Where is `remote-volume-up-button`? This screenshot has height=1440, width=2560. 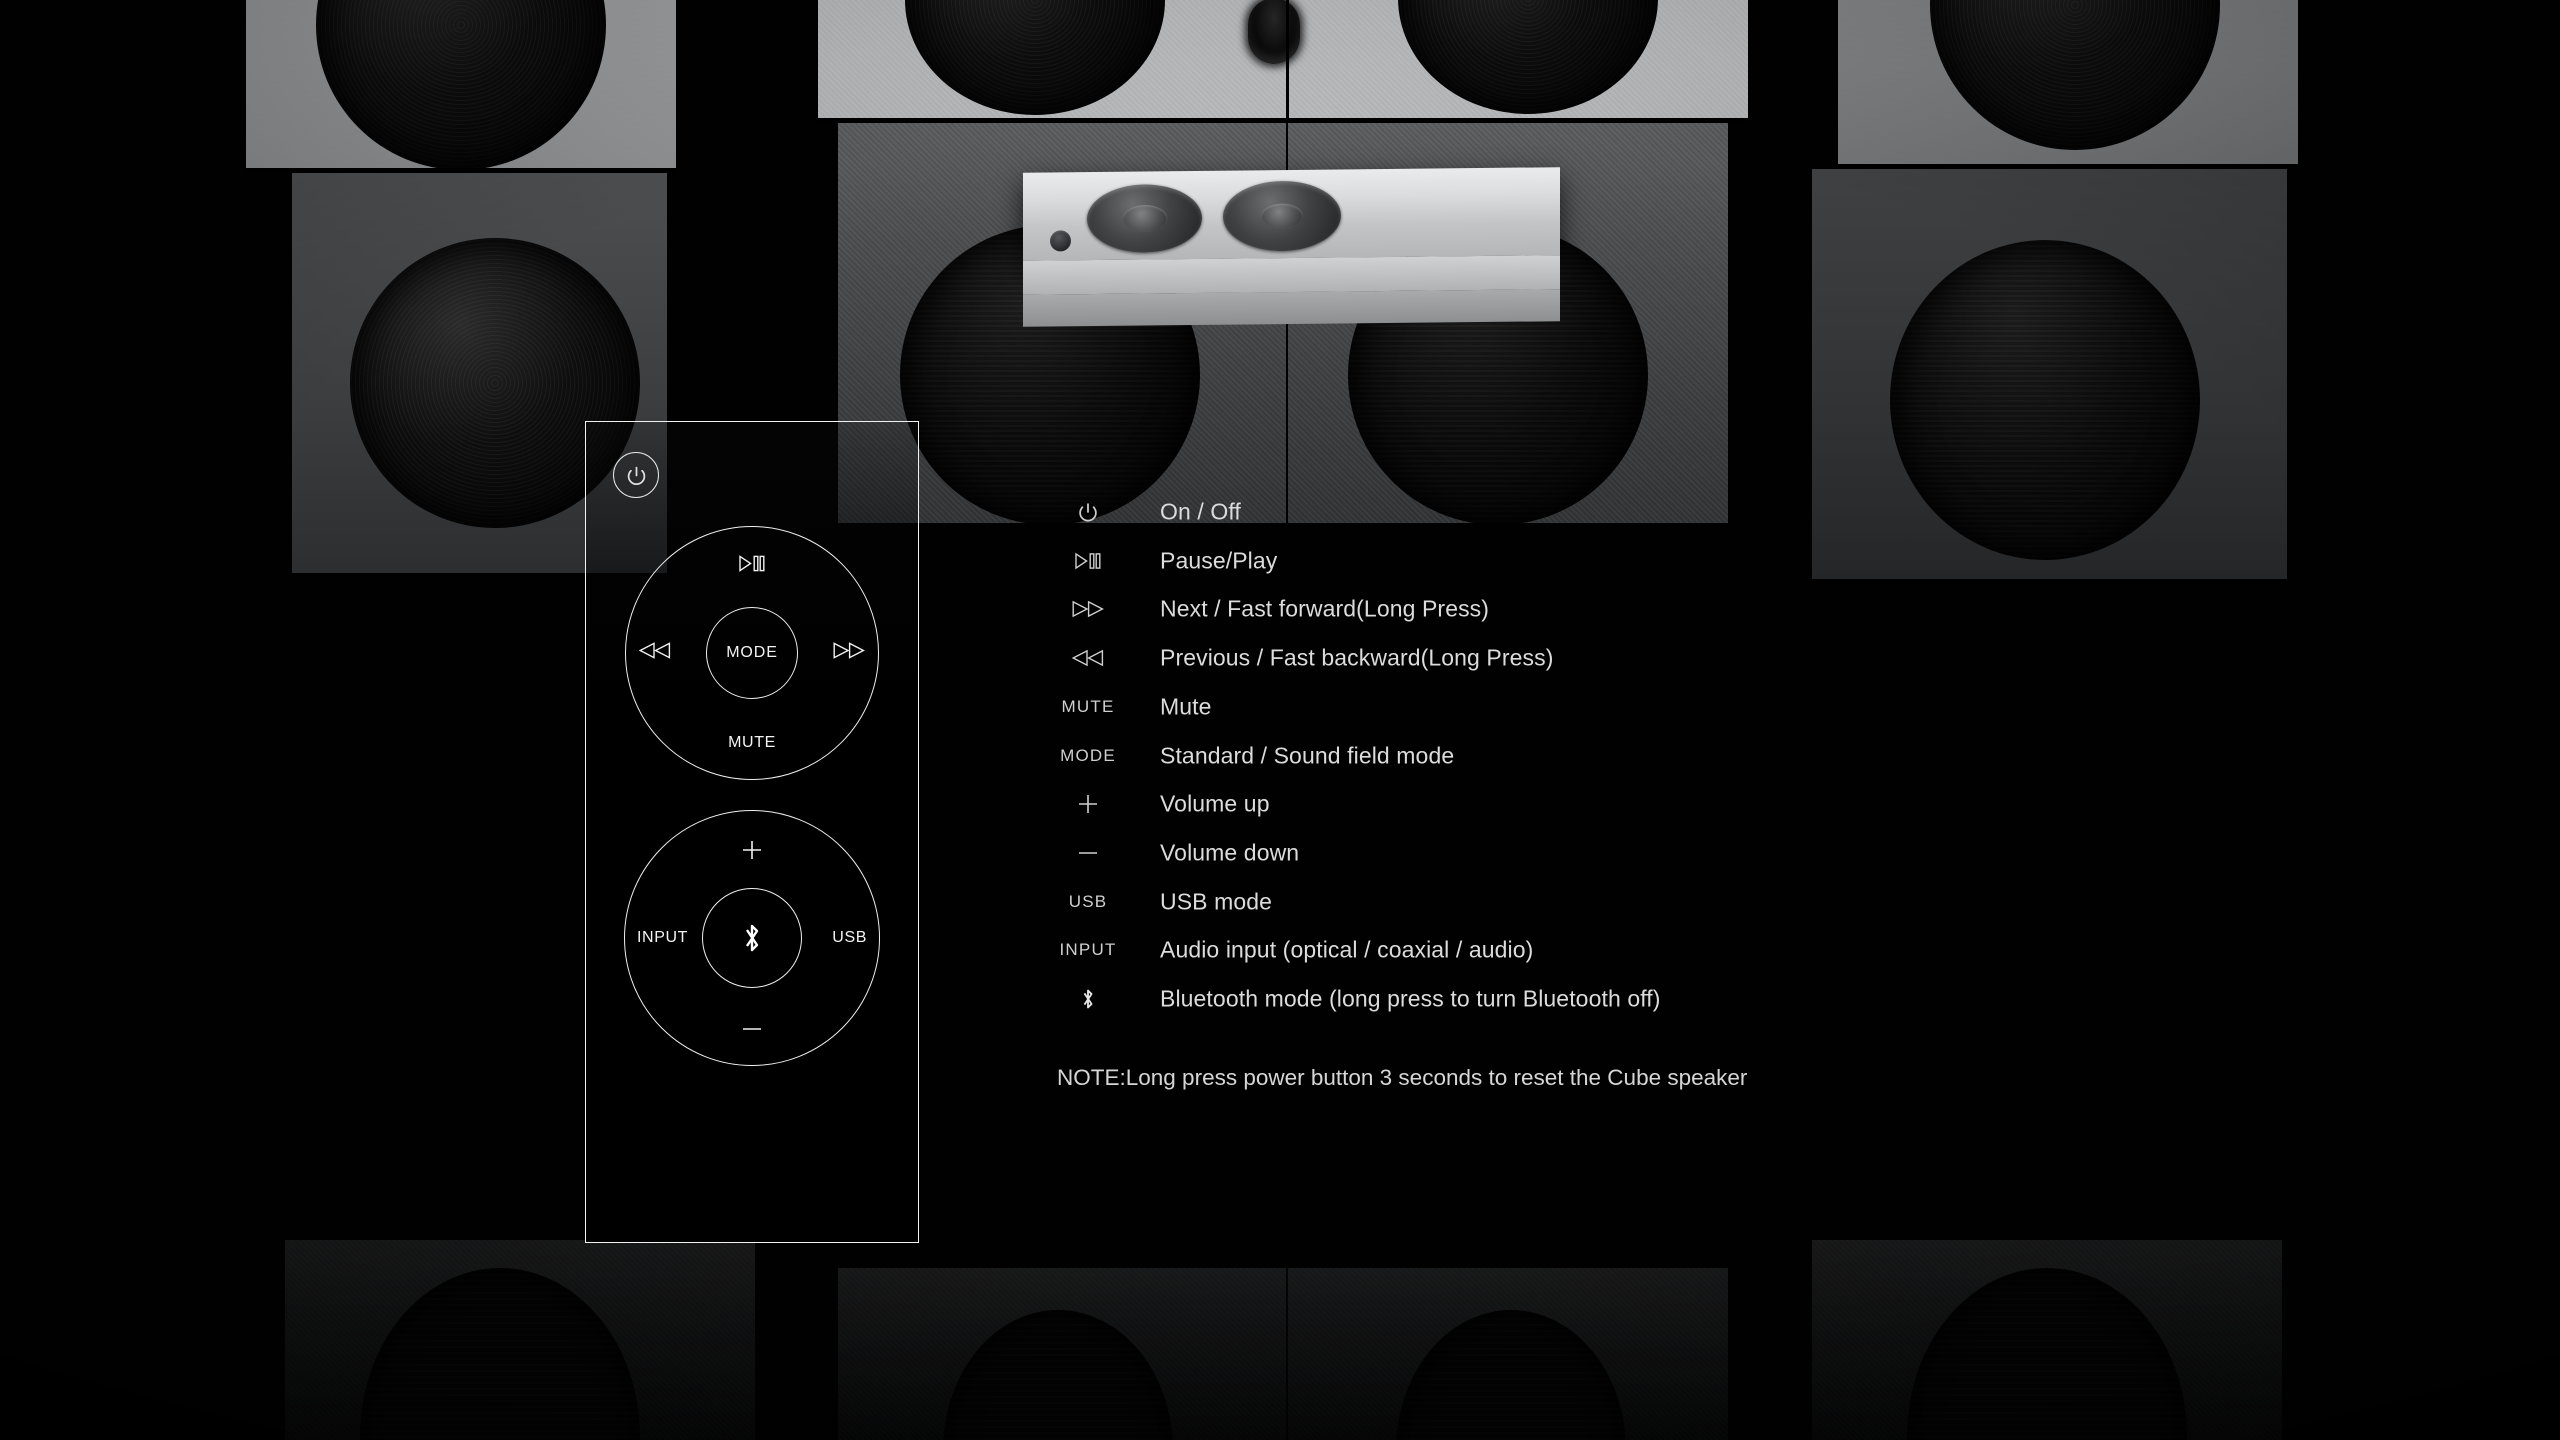 remote-volume-up-button is located at coordinates (752, 852).